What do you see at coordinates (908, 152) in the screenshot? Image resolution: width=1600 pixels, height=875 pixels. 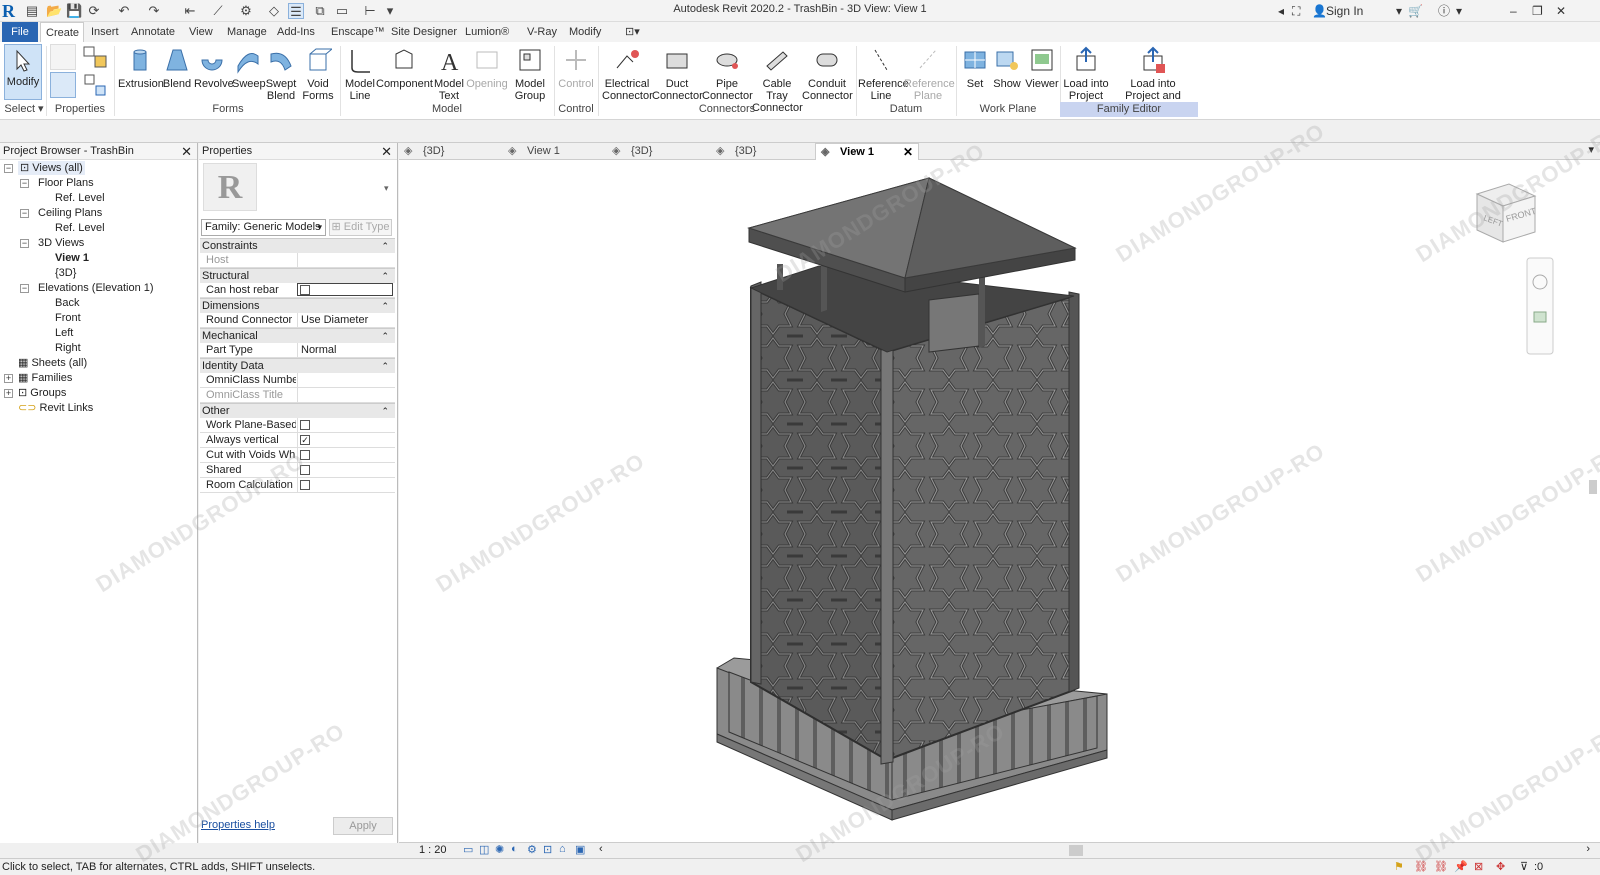 I see `close-tab-icon: ✕` at bounding box center [908, 152].